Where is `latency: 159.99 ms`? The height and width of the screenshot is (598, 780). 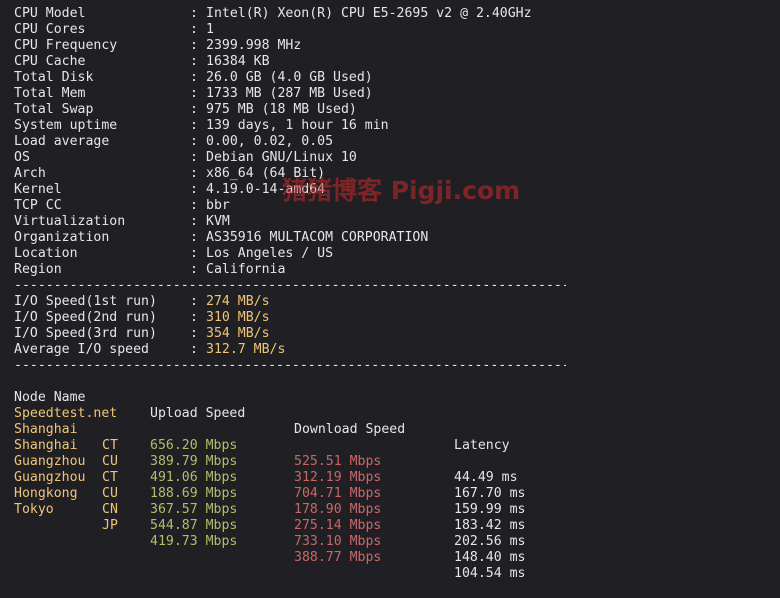 latency: 159.99 ms is located at coordinates (490, 509).